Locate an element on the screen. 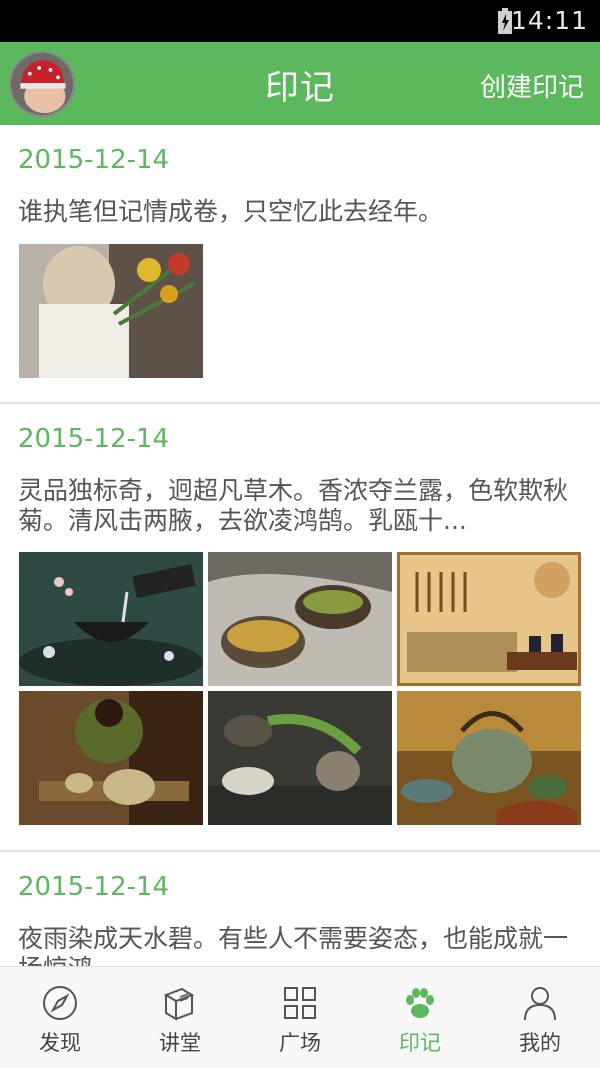 This screenshot has width=600, height=1068. book-icon is located at coordinates (179, 1004).